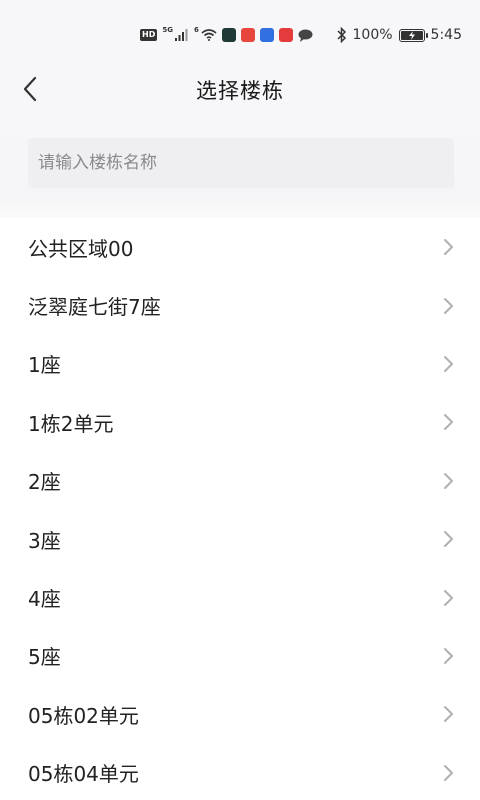 The image size is (480, 800). Describe the element at coordinates (149, 35) in the screenshot. I see `hd-badge: HD` at that location.